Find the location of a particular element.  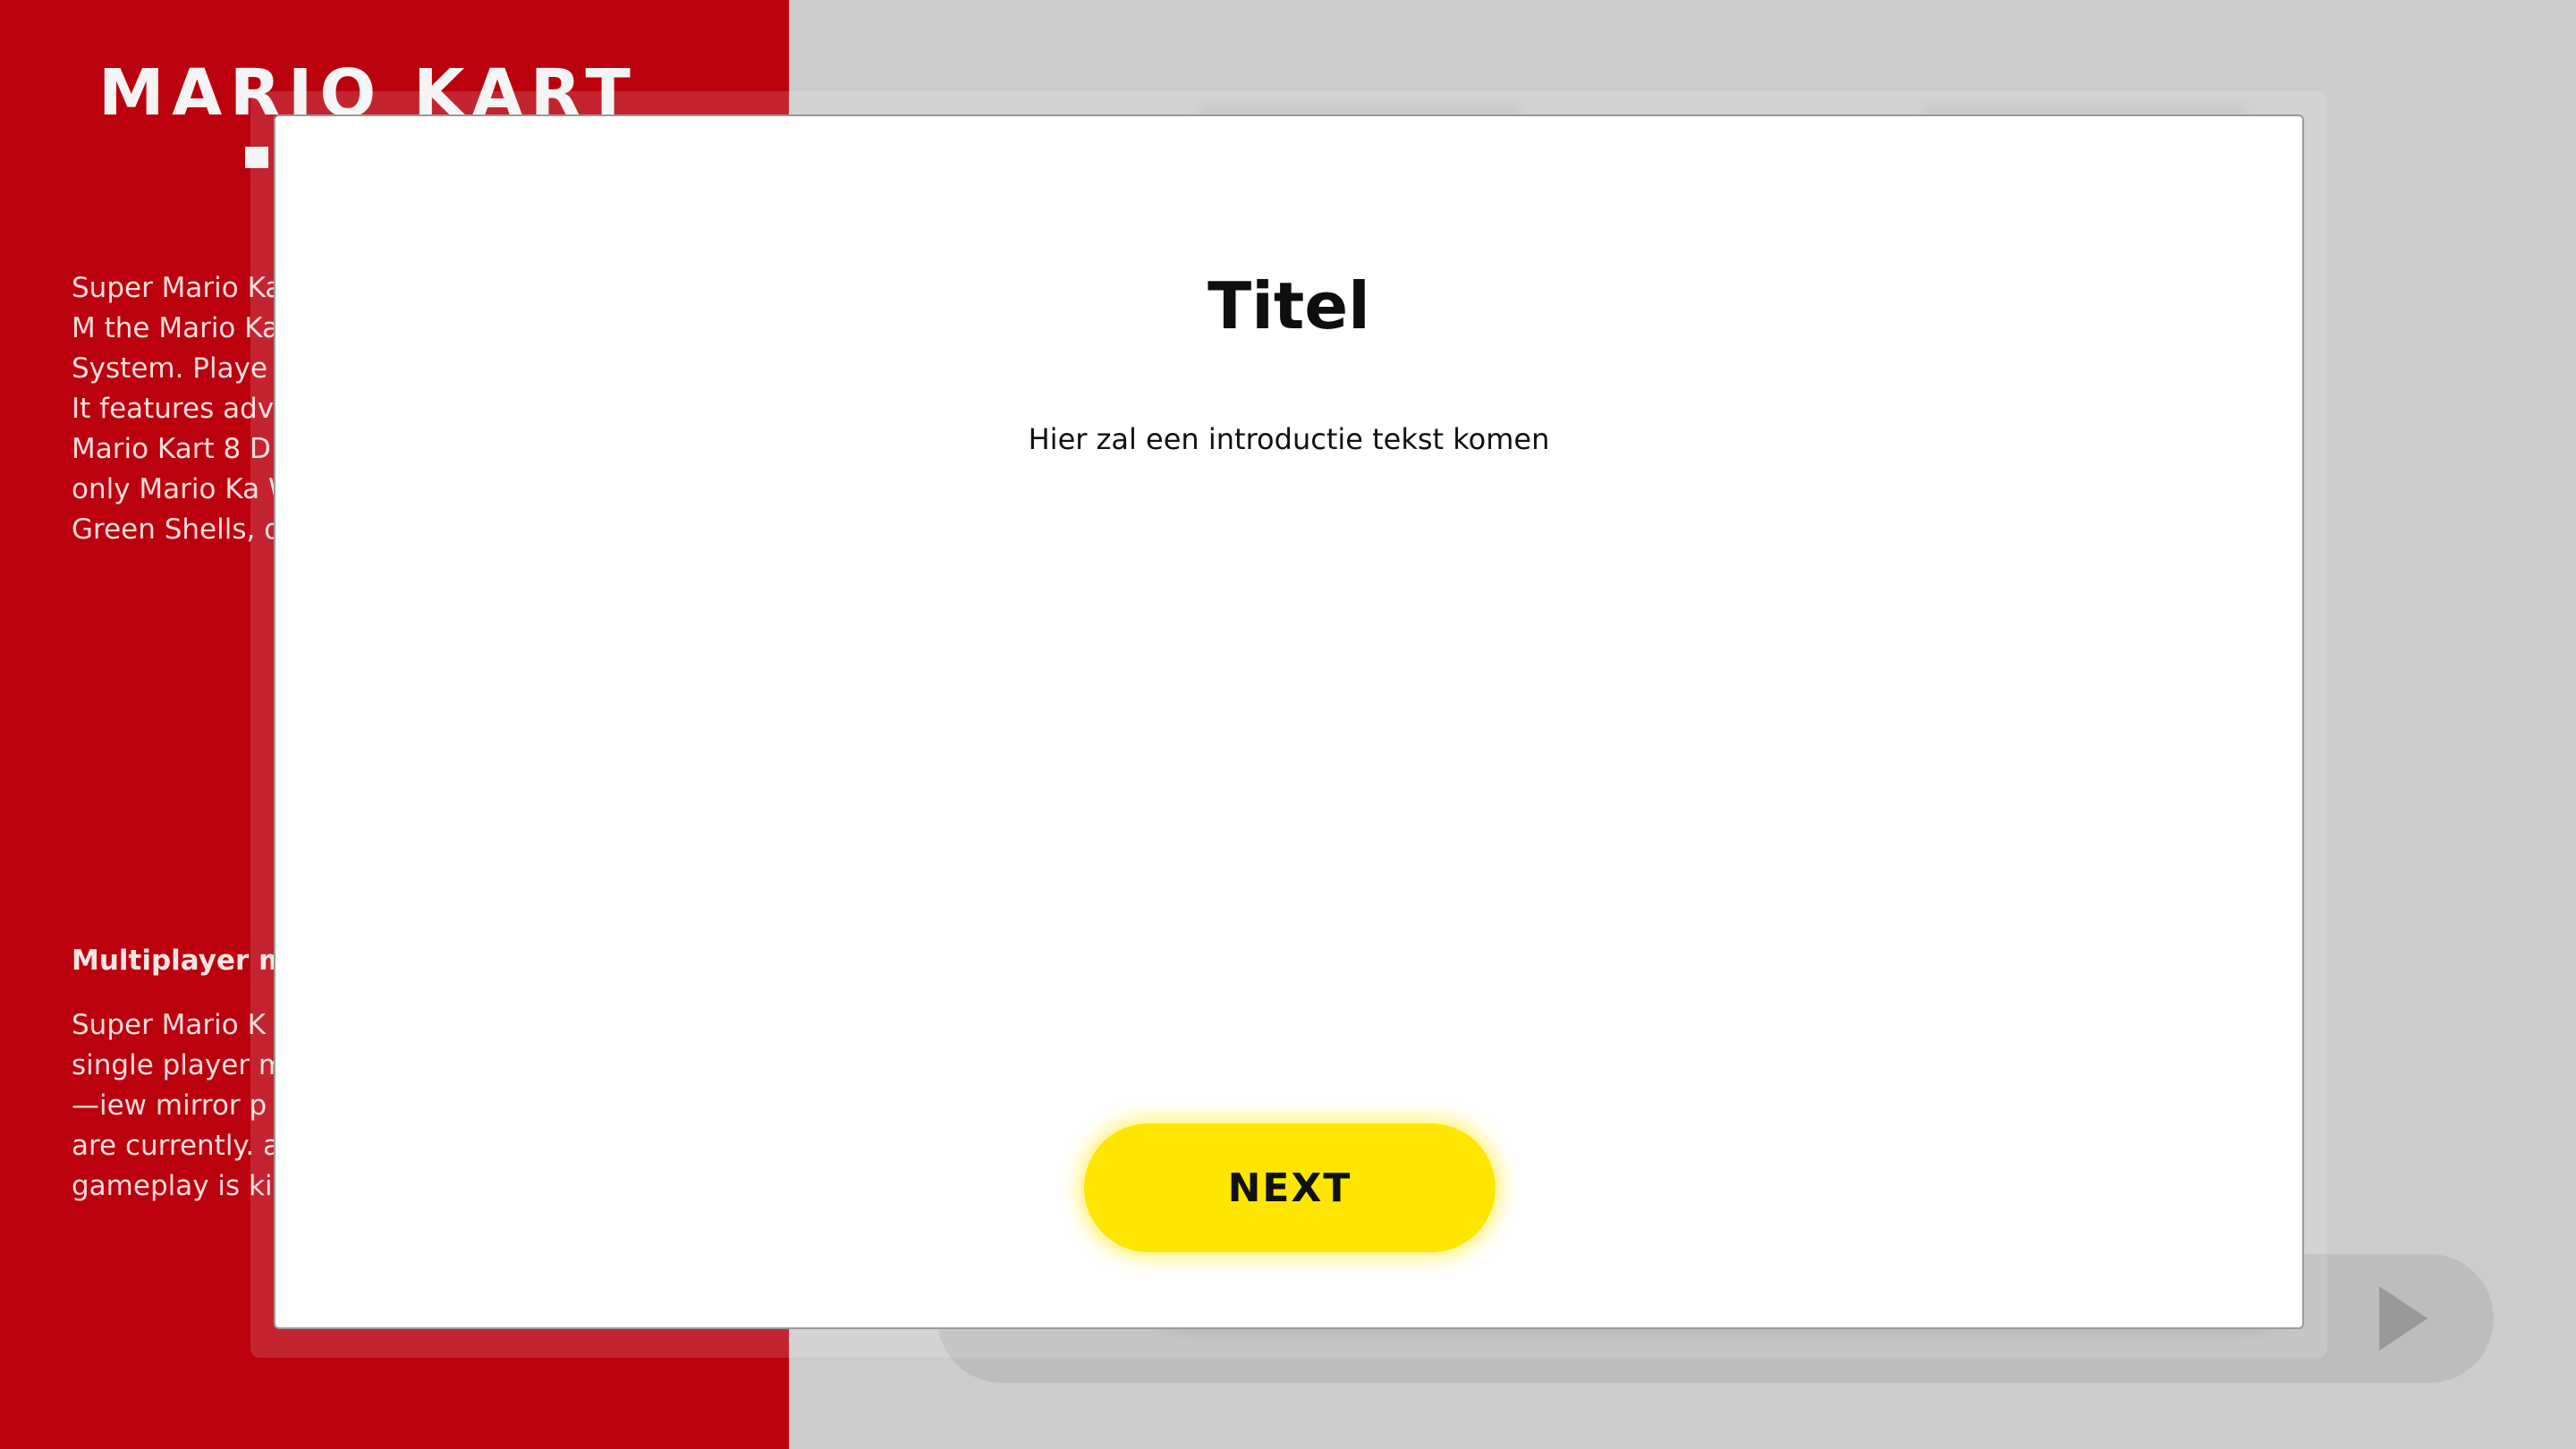

play-icon is located at coordinates (2403, 1318).